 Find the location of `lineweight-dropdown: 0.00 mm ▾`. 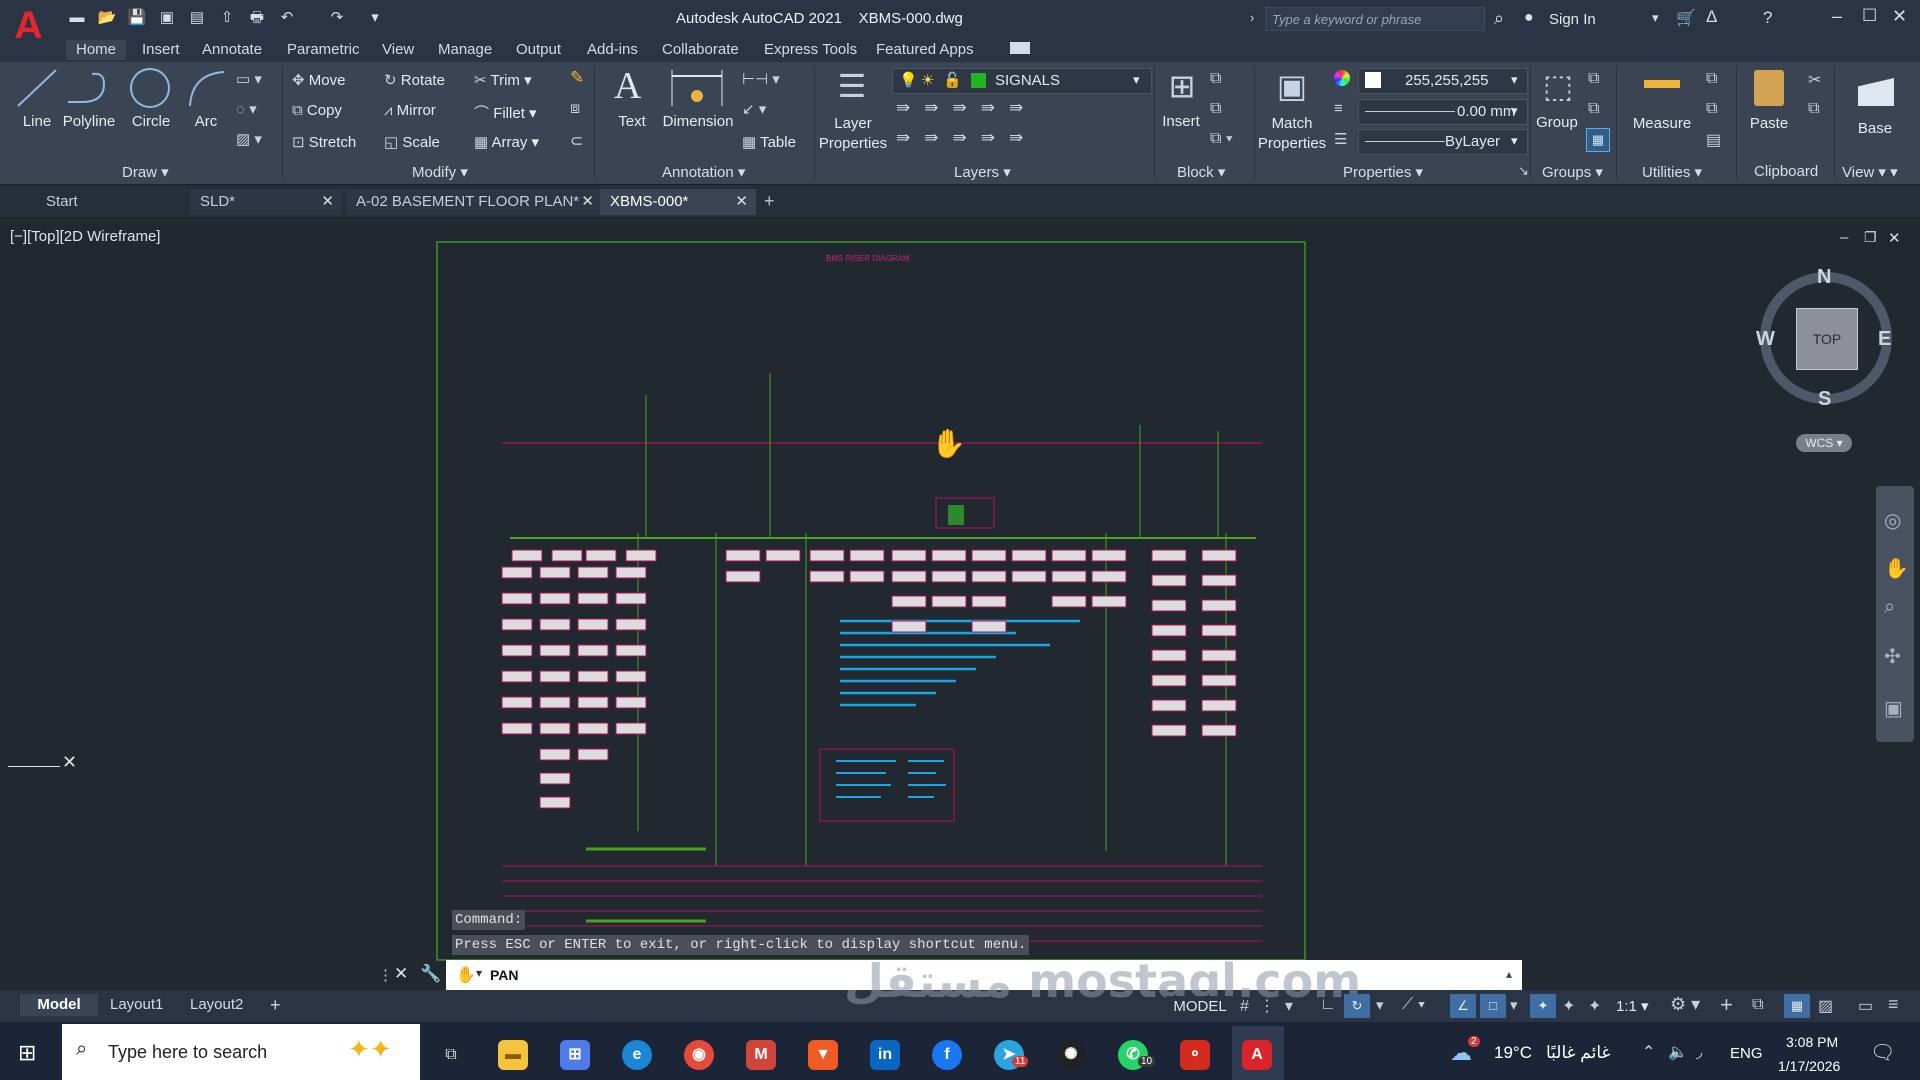

lineweight-dropdown: 0.00 mm ▾ is located at coordinates (1443, 112).